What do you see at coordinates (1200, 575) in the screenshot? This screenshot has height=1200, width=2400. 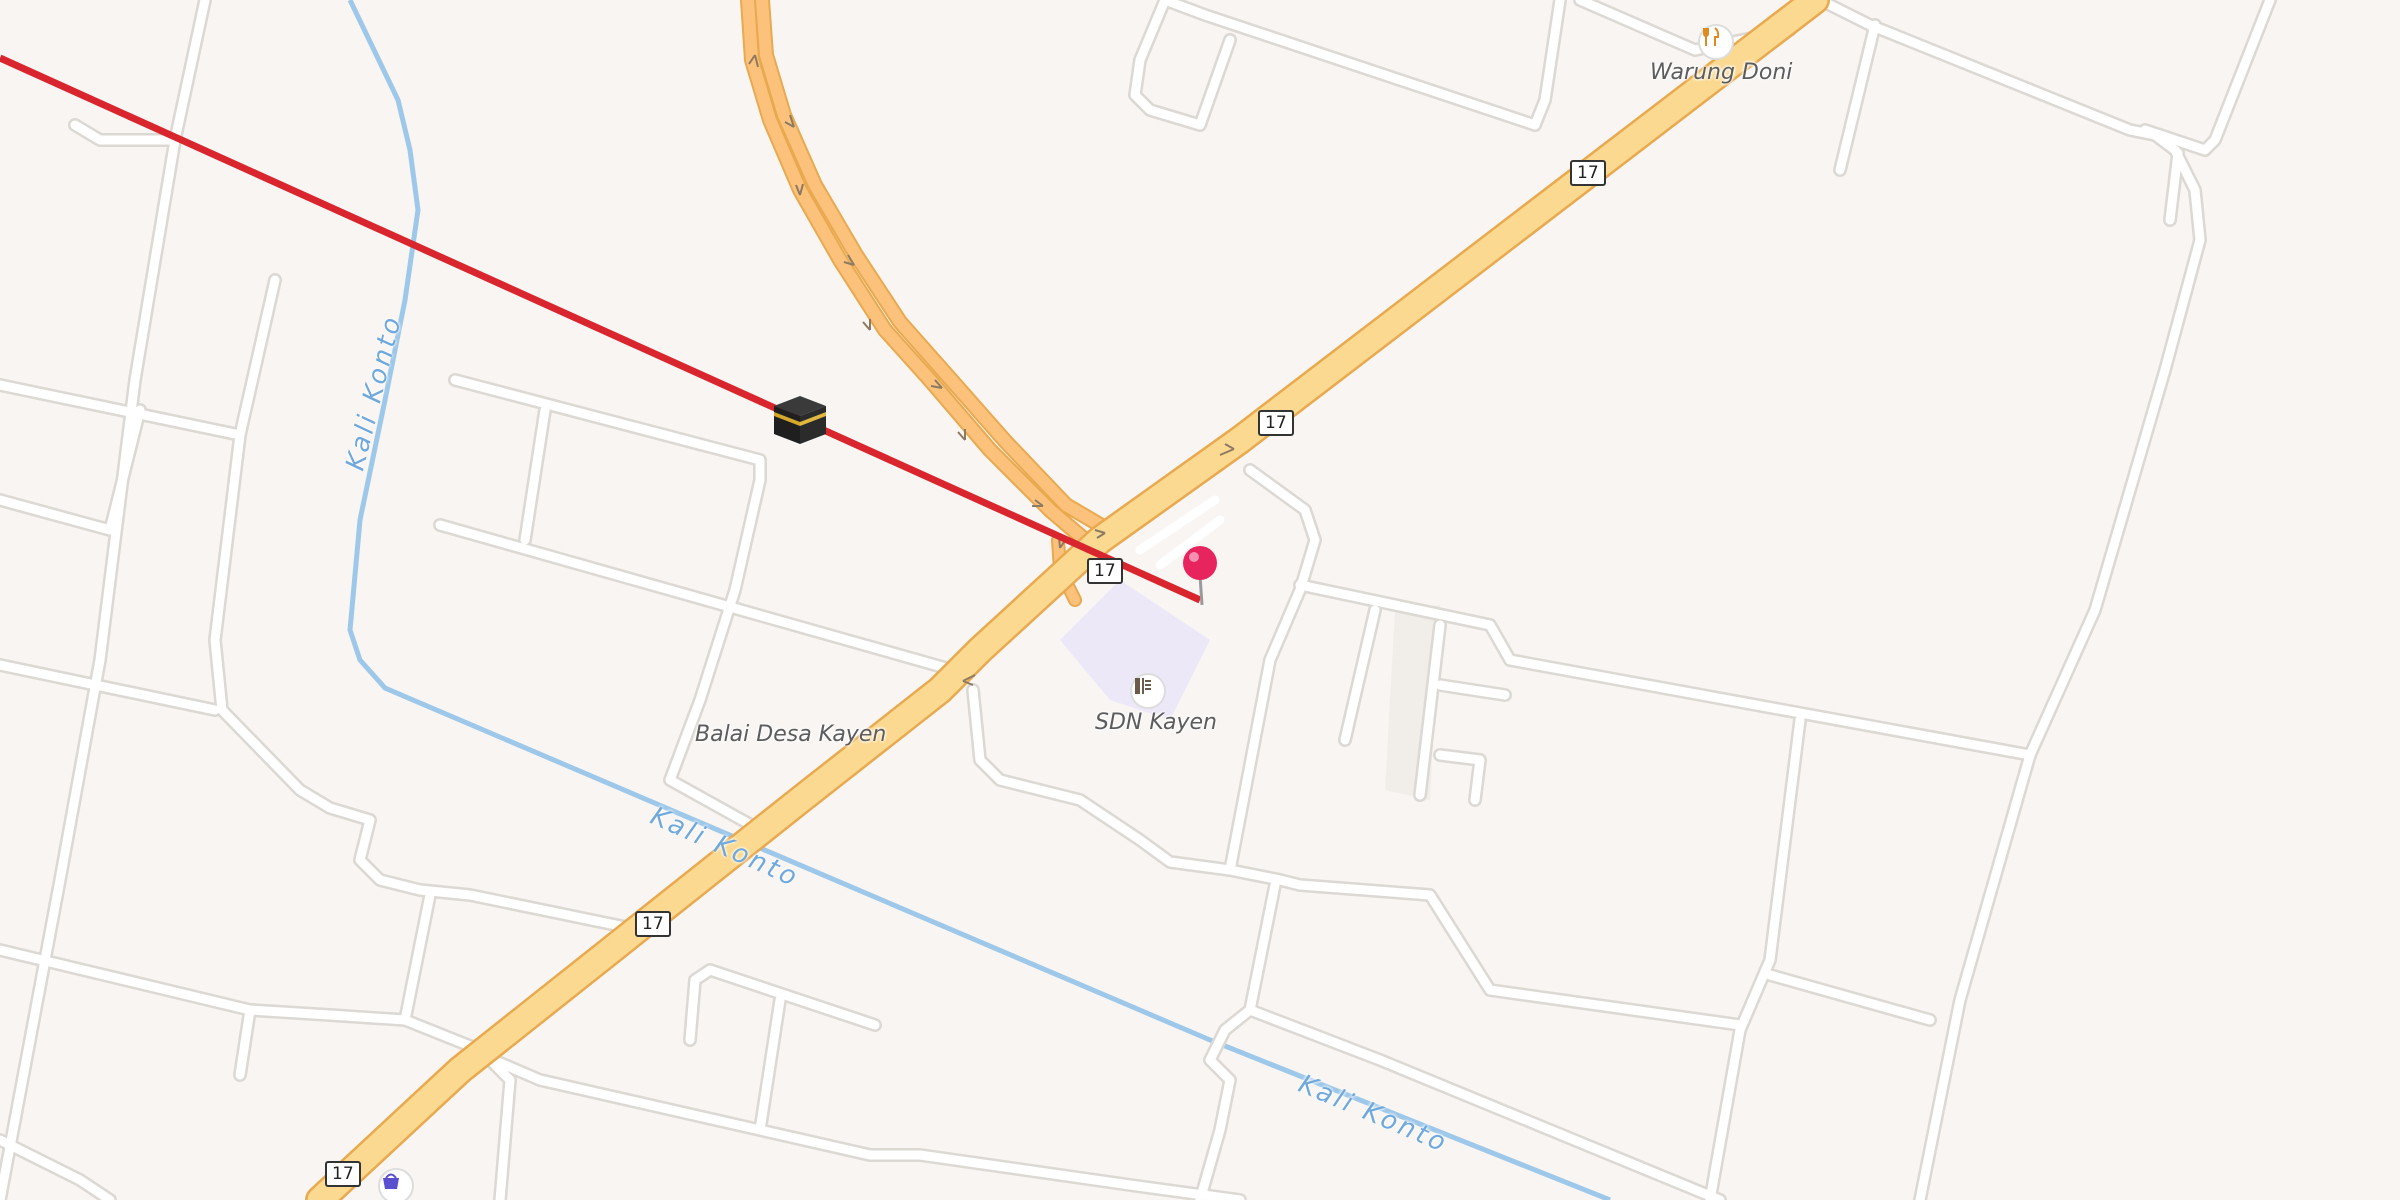 I see `location-pin-icon` at bounding box center [1200, 575].